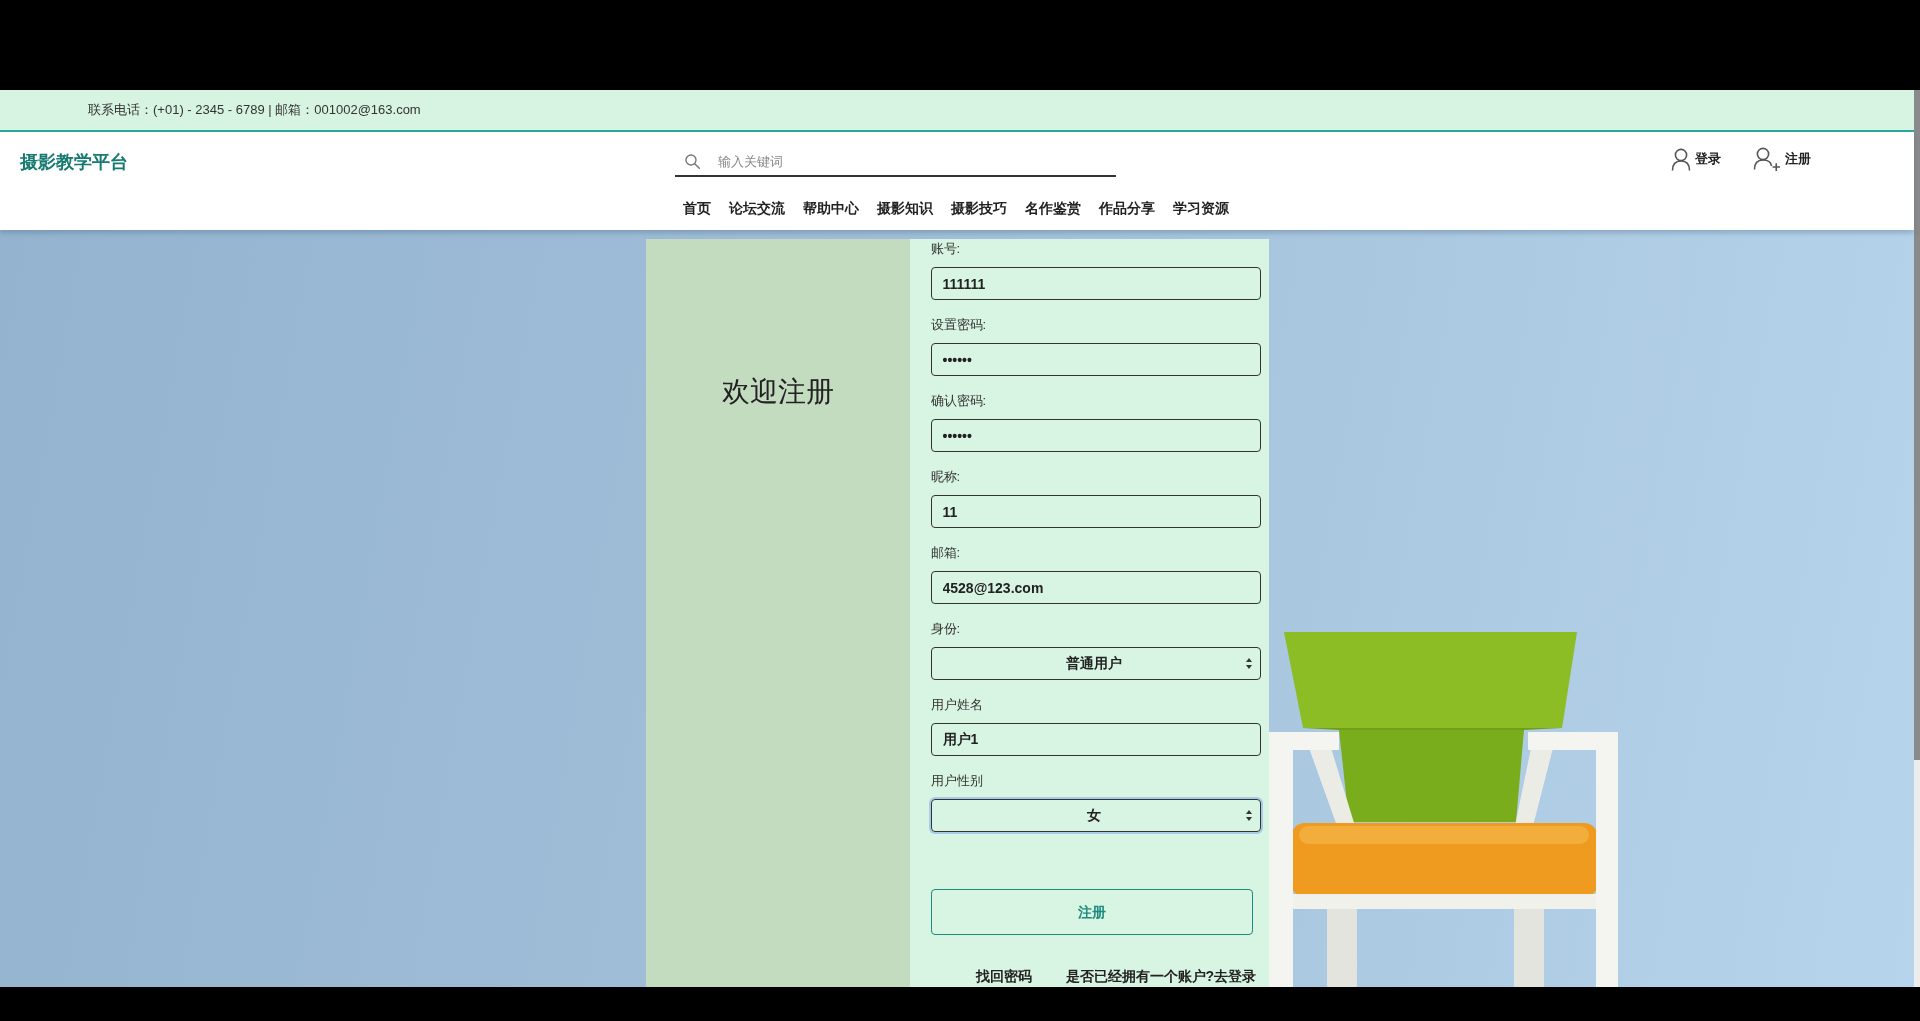 The height and width of the screenshot is (1021, 1920). What do you see at coordinates (946, 477) in the screenshot?
I see `field-label: 昵称:` at bounding box center [946, 477].